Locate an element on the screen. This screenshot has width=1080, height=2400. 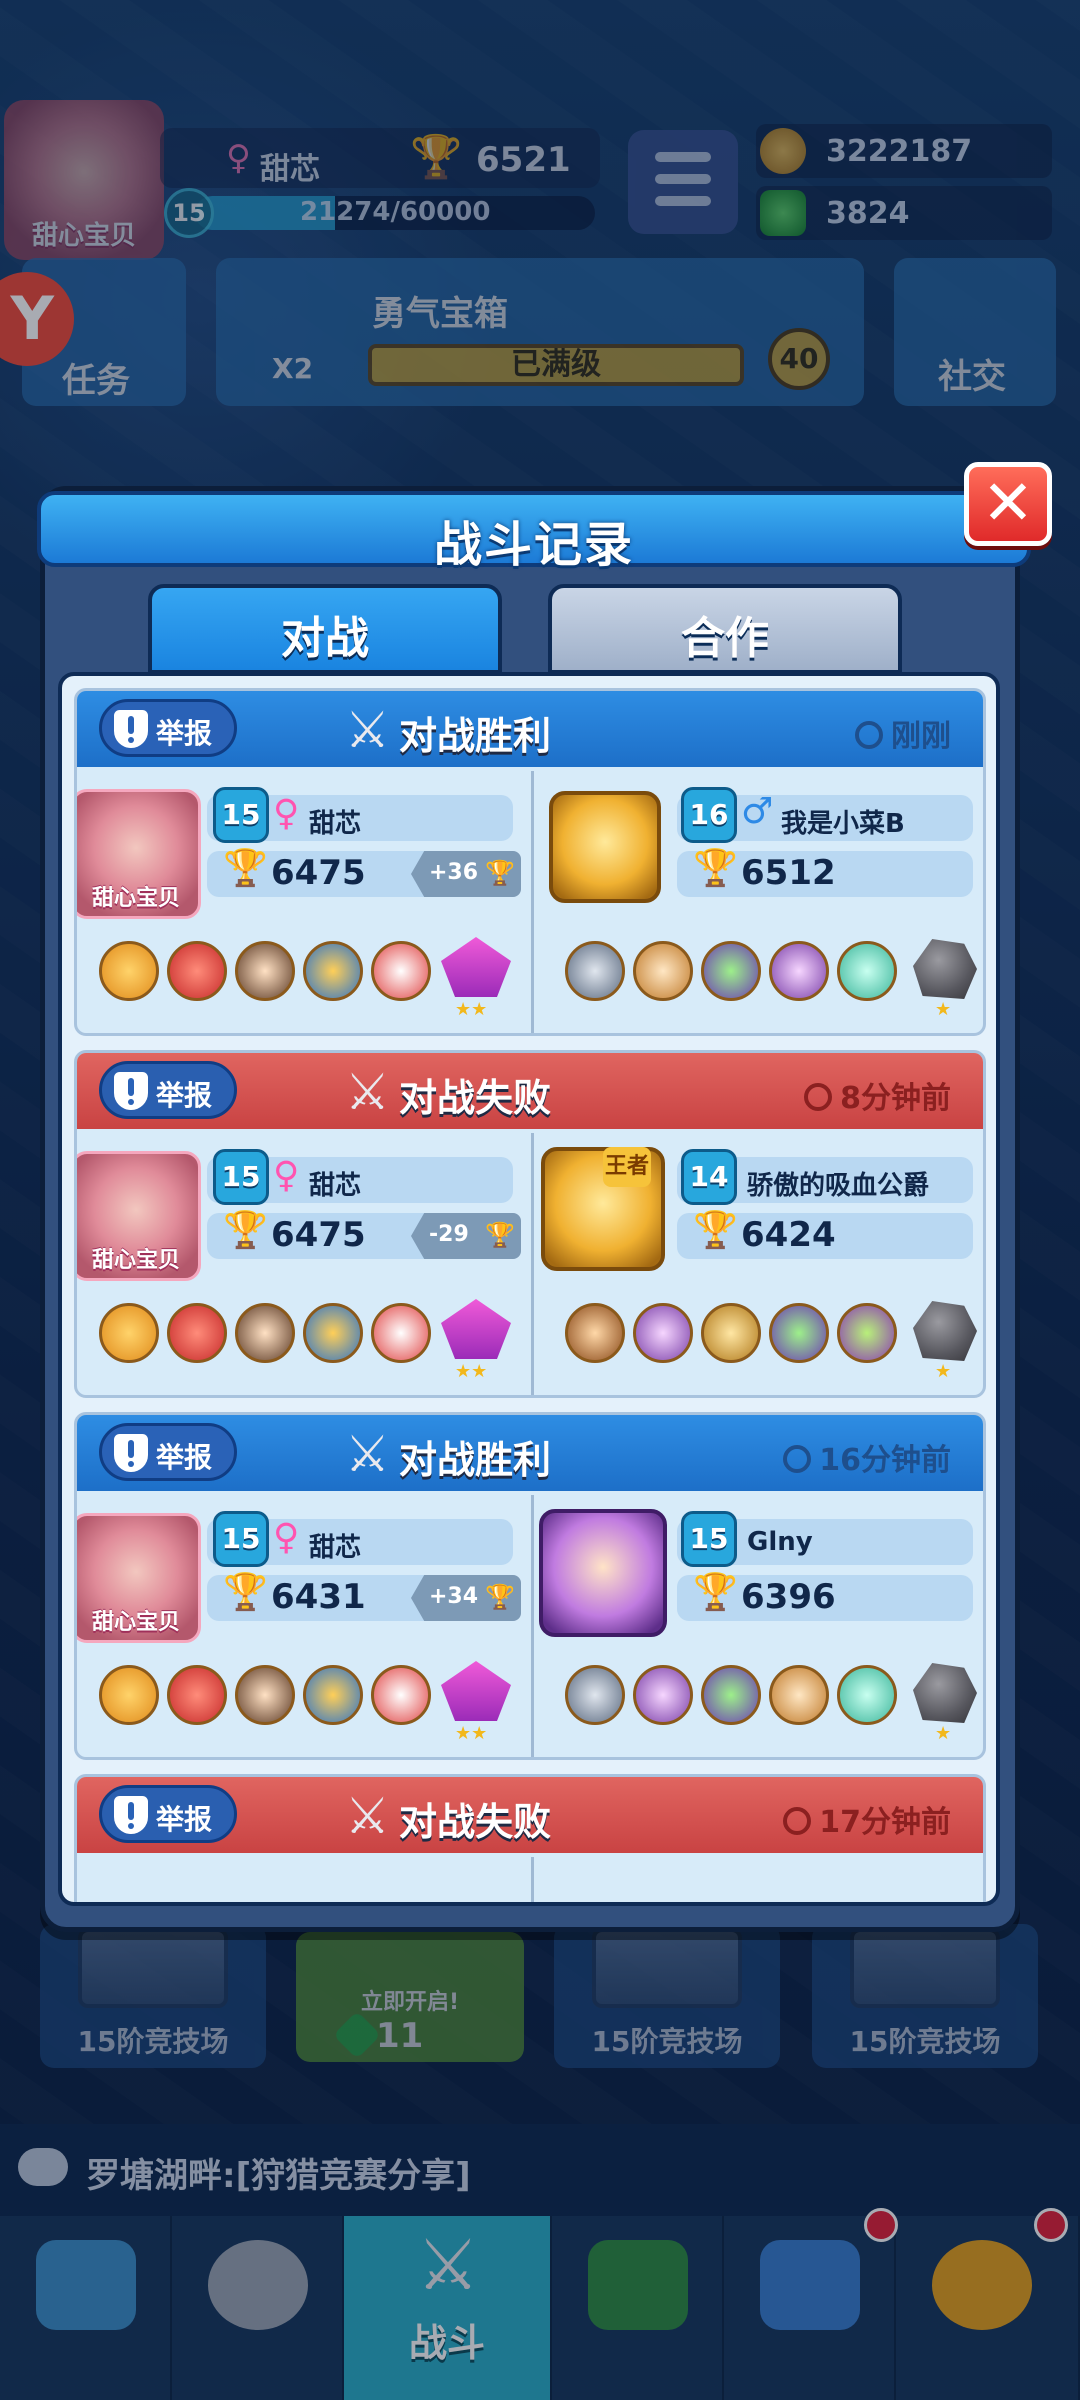
trophy-delta-text: -29 is located at coordinates (449, 1234).